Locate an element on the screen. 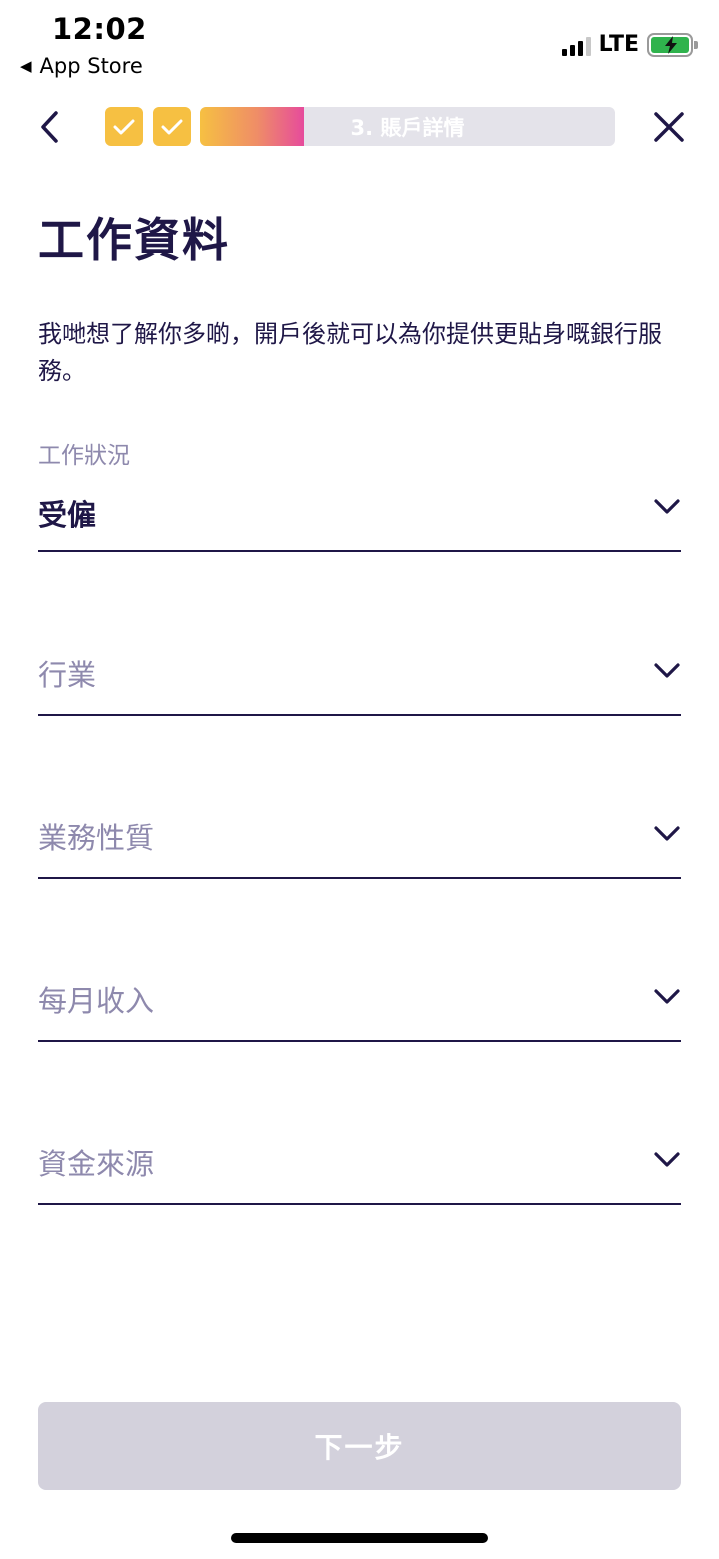 The width and height of the screenshot is (719, 1559). back-triangle-icon: ◀ is located at coordinates (26, 66).